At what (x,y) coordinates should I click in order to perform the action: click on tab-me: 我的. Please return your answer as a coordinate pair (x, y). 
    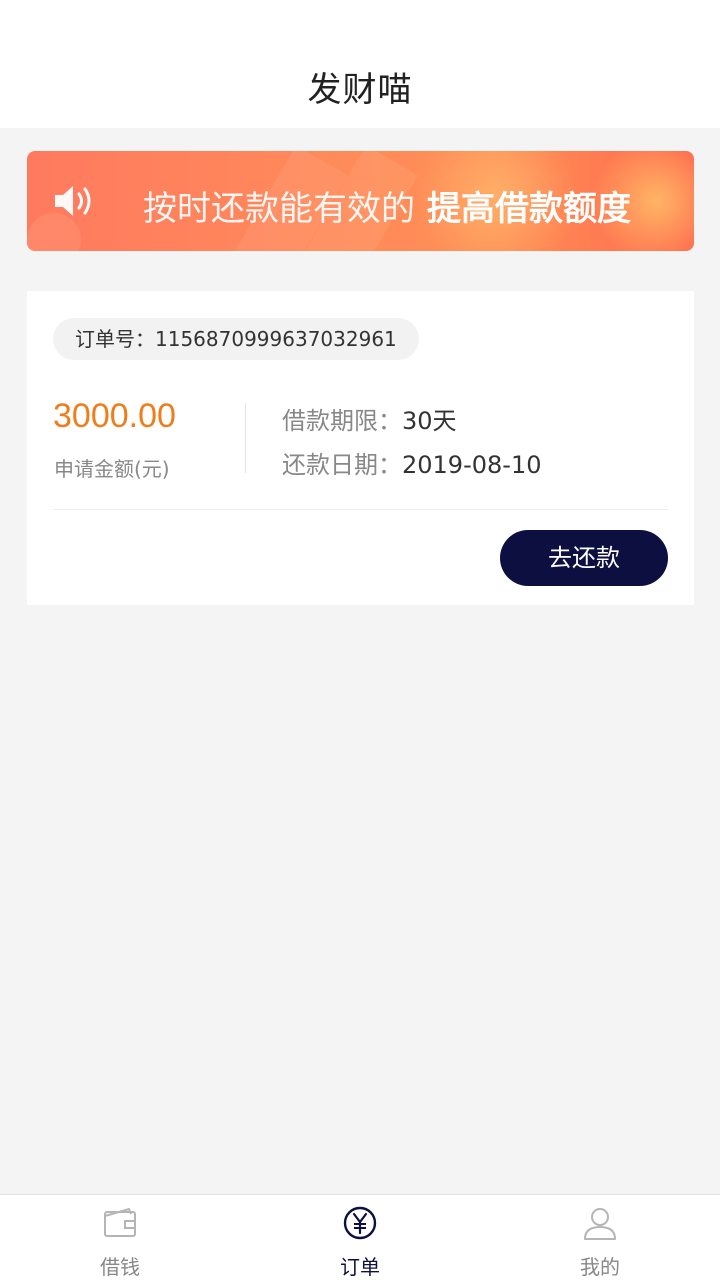
    Looking at the image, I should click on (600, 1237).